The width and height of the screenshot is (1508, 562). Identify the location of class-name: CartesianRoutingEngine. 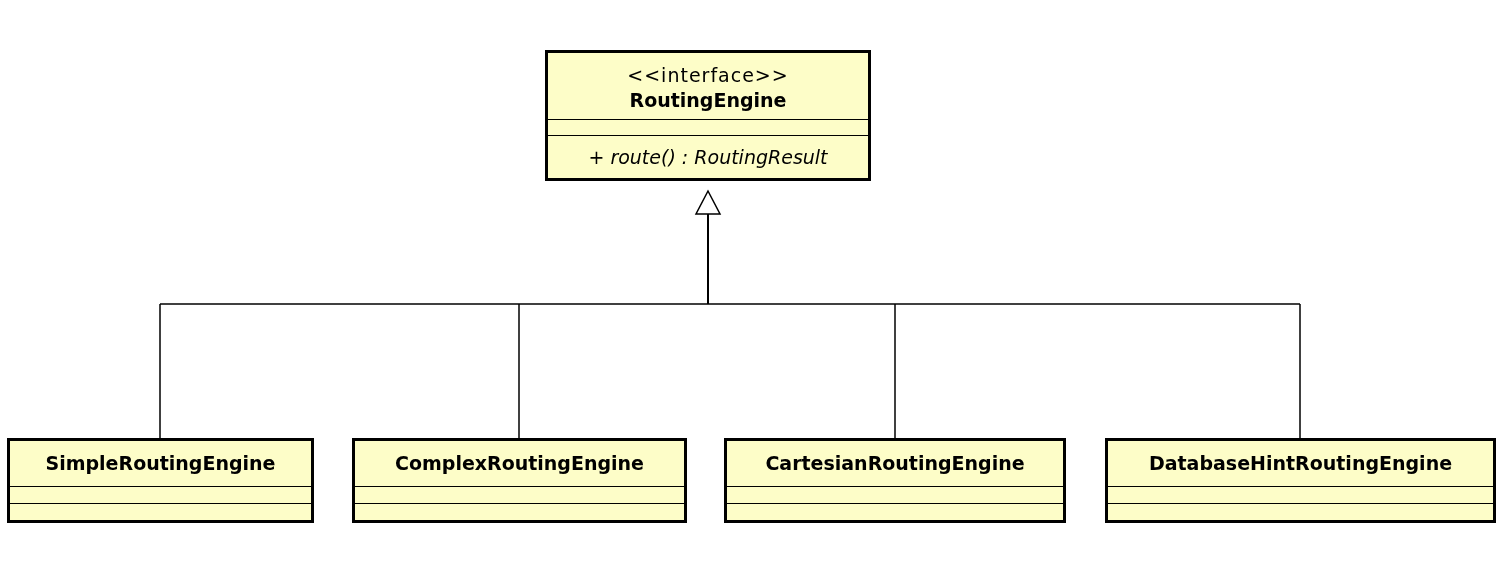
(895, 464).